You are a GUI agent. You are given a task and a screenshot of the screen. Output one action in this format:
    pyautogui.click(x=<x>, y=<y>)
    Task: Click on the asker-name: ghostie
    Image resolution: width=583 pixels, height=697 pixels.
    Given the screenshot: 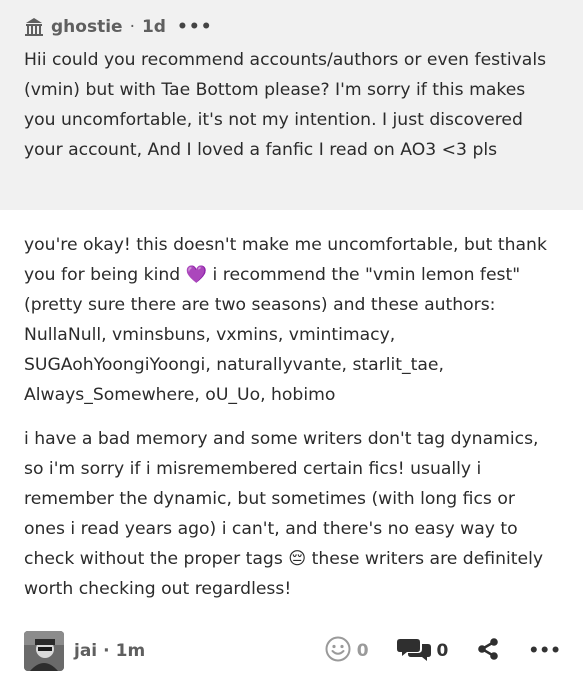 What is the action you would take?
    pyautogui.click(x=87, y=27)
    